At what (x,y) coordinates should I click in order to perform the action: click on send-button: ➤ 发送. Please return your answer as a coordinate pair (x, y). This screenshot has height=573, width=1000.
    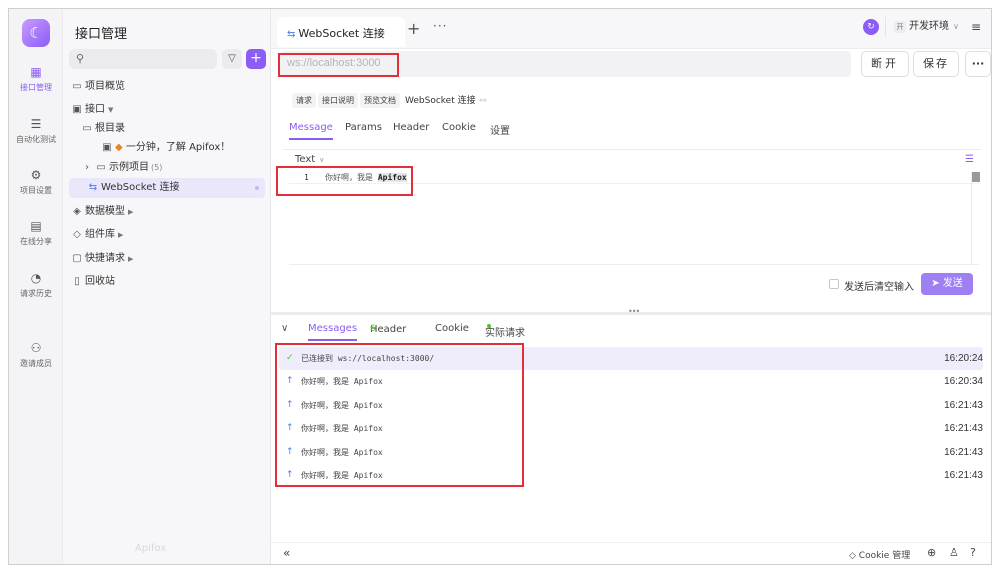
    Looking at the image, I should click on (947, 284).